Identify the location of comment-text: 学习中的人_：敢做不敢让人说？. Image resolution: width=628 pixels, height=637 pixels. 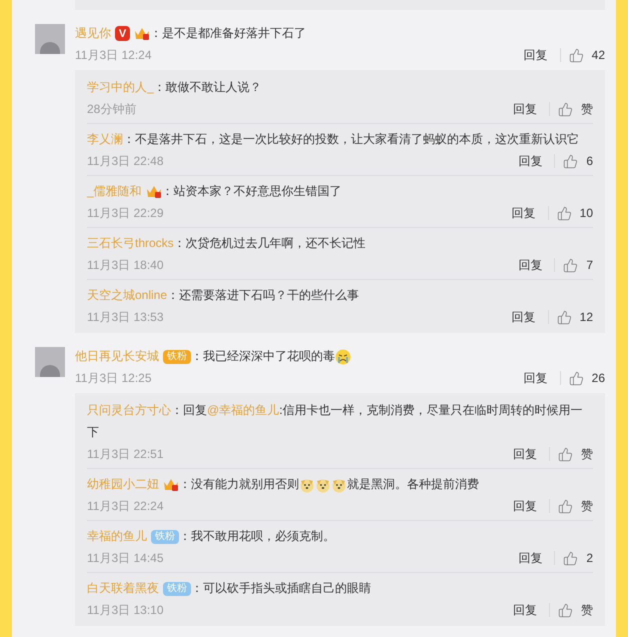
(175, 87).